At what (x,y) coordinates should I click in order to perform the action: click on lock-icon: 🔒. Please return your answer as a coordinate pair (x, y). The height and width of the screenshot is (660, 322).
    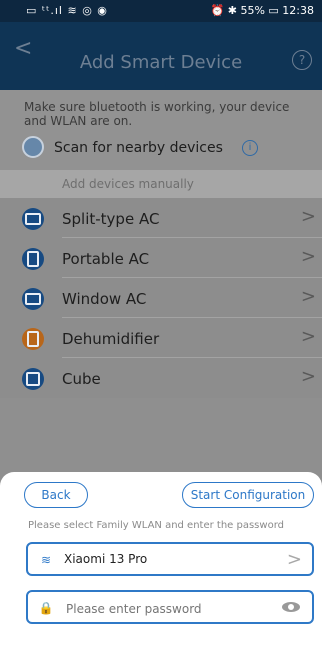
    Looking at the image, I should click on (46, 608).